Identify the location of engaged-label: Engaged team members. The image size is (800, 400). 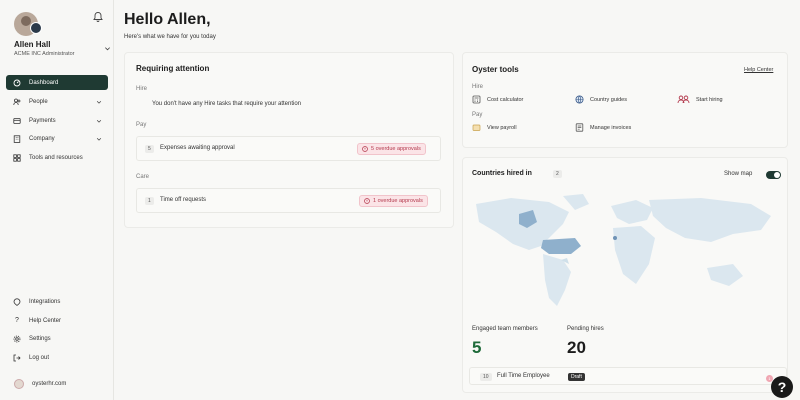
(505, 329).